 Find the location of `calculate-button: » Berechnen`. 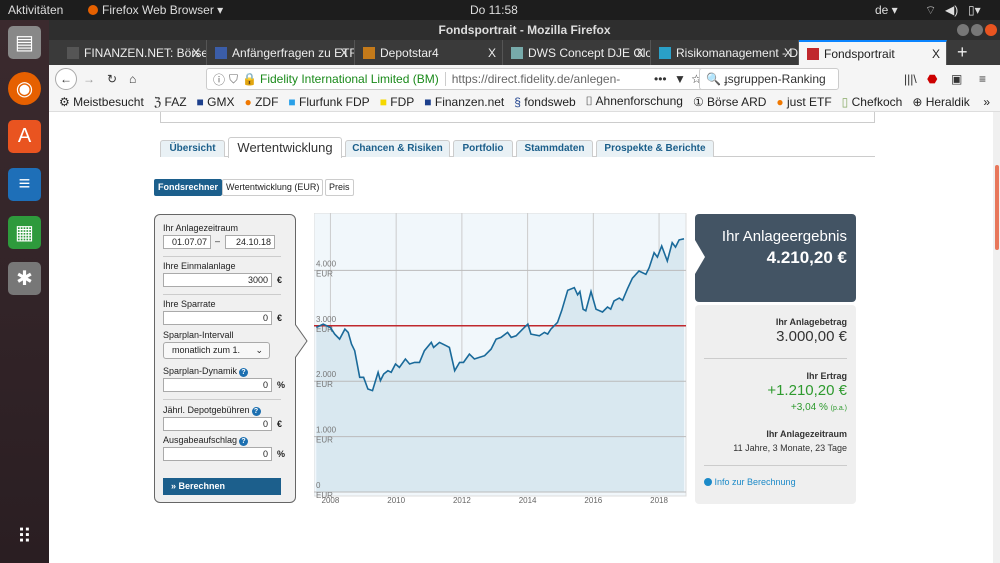

calculate-button: » Berechnen is located at coordinates (222, 486).